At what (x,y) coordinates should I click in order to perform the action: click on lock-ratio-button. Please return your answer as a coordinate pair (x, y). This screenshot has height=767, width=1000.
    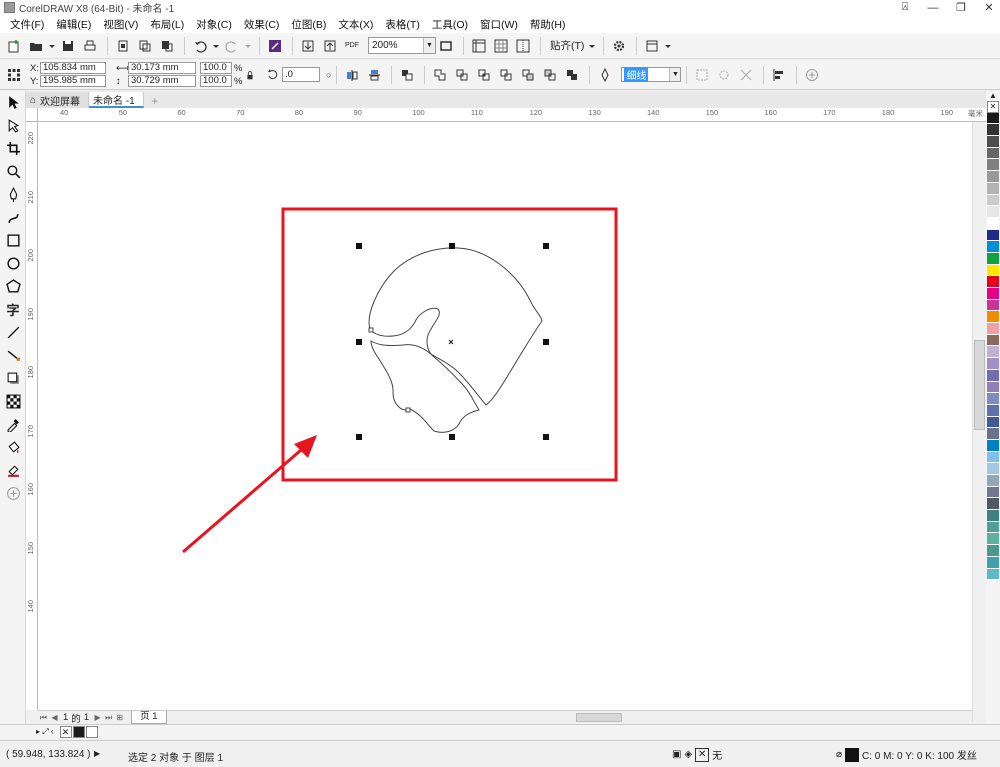
    Looking at the image, I should click on (250, 75).